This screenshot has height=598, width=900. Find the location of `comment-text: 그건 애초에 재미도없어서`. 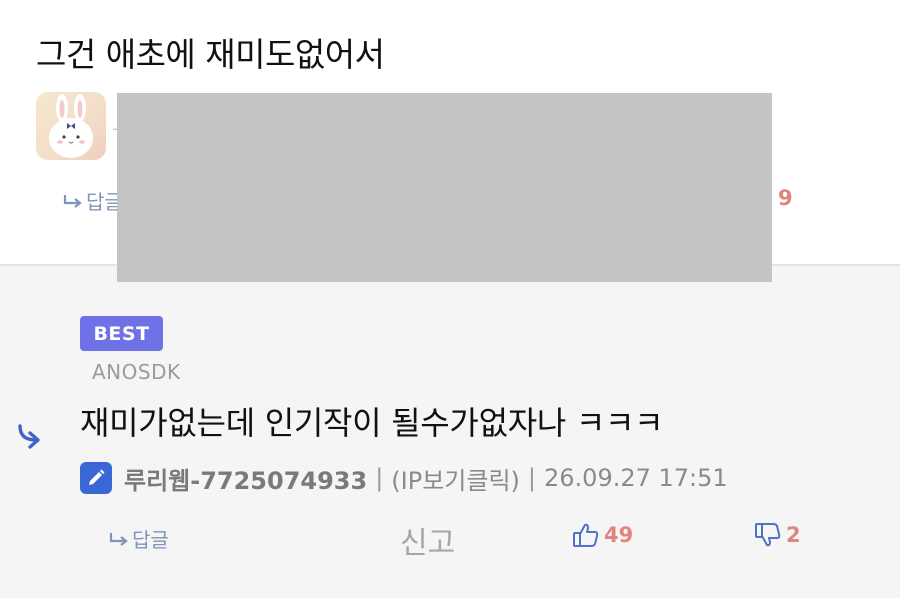

comment-text: 그건 애초에 재미도없어서 is located at coordinates (210, 54).